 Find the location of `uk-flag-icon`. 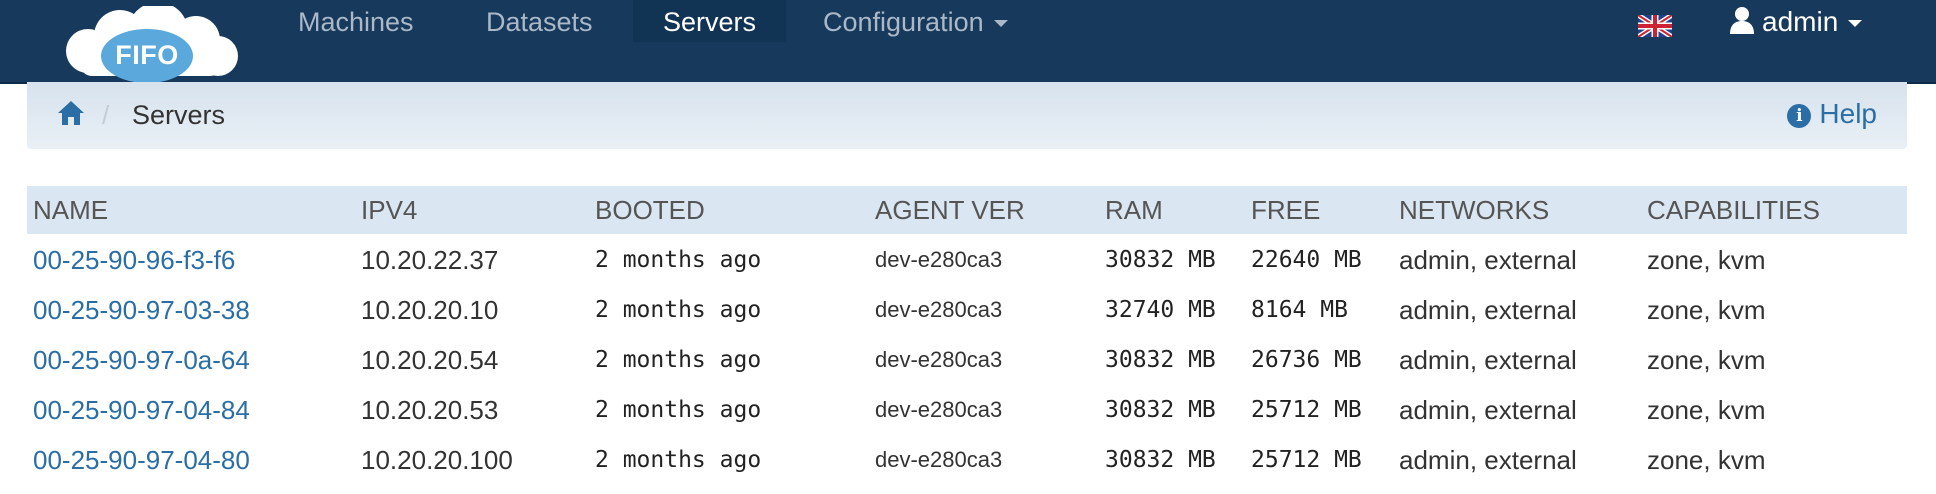

uk-flag-icon is located at coordinates (1655, 26).